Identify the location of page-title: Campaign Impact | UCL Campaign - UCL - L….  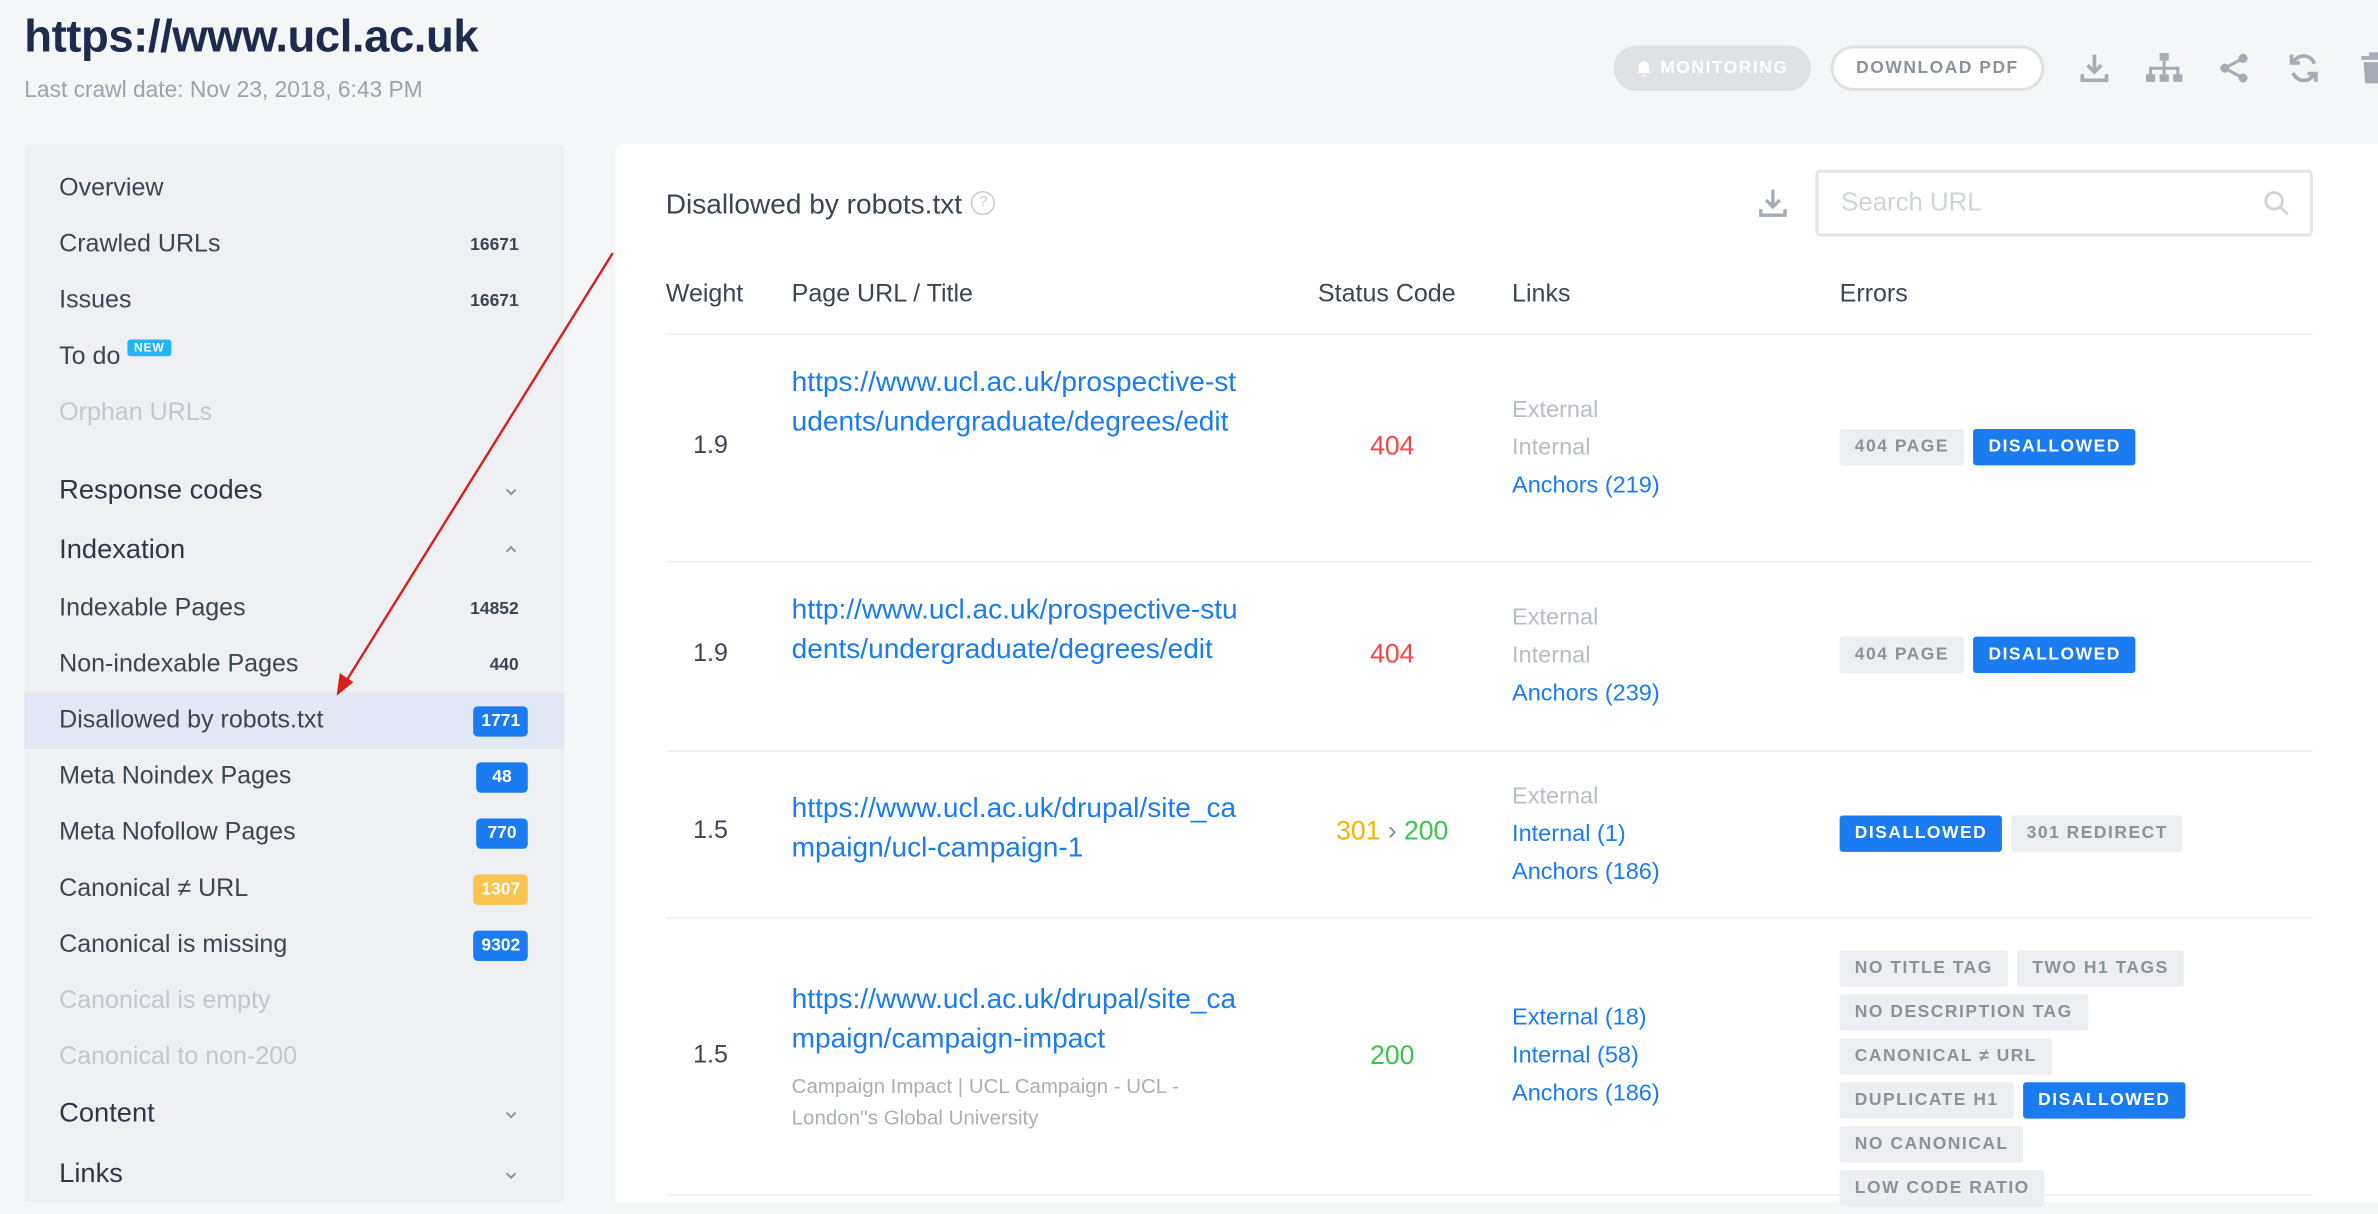
(985, 1102).